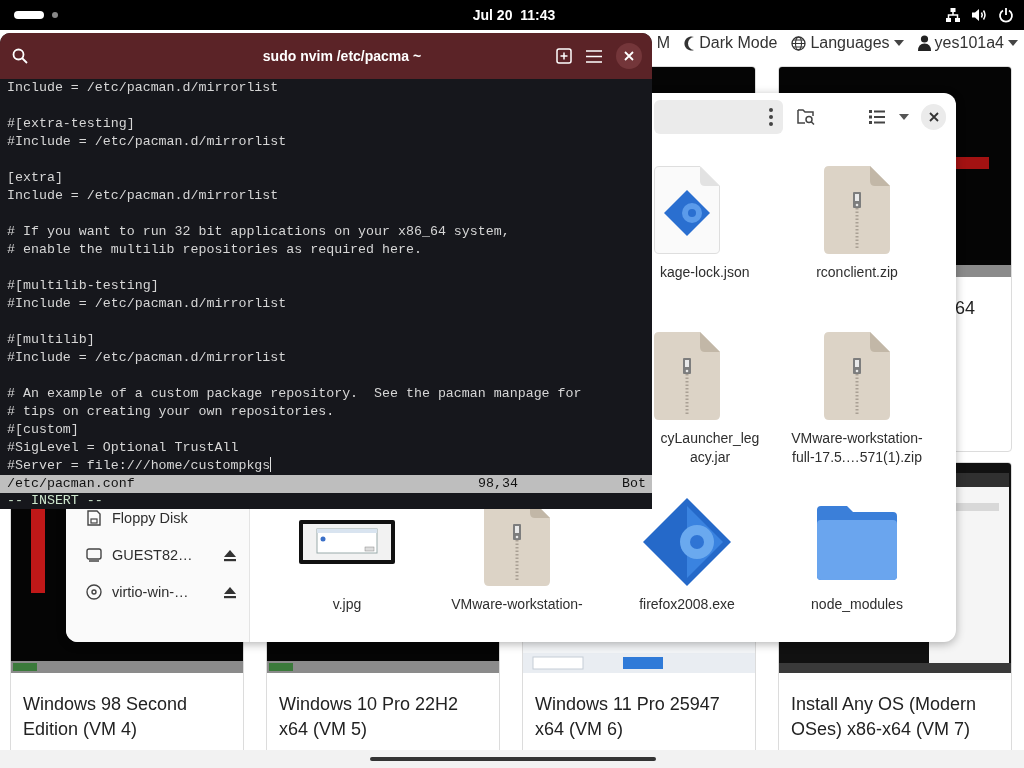  Describe the element at coordinates (771, 116) in the screenshot. I see `more-options-icon` at that location.